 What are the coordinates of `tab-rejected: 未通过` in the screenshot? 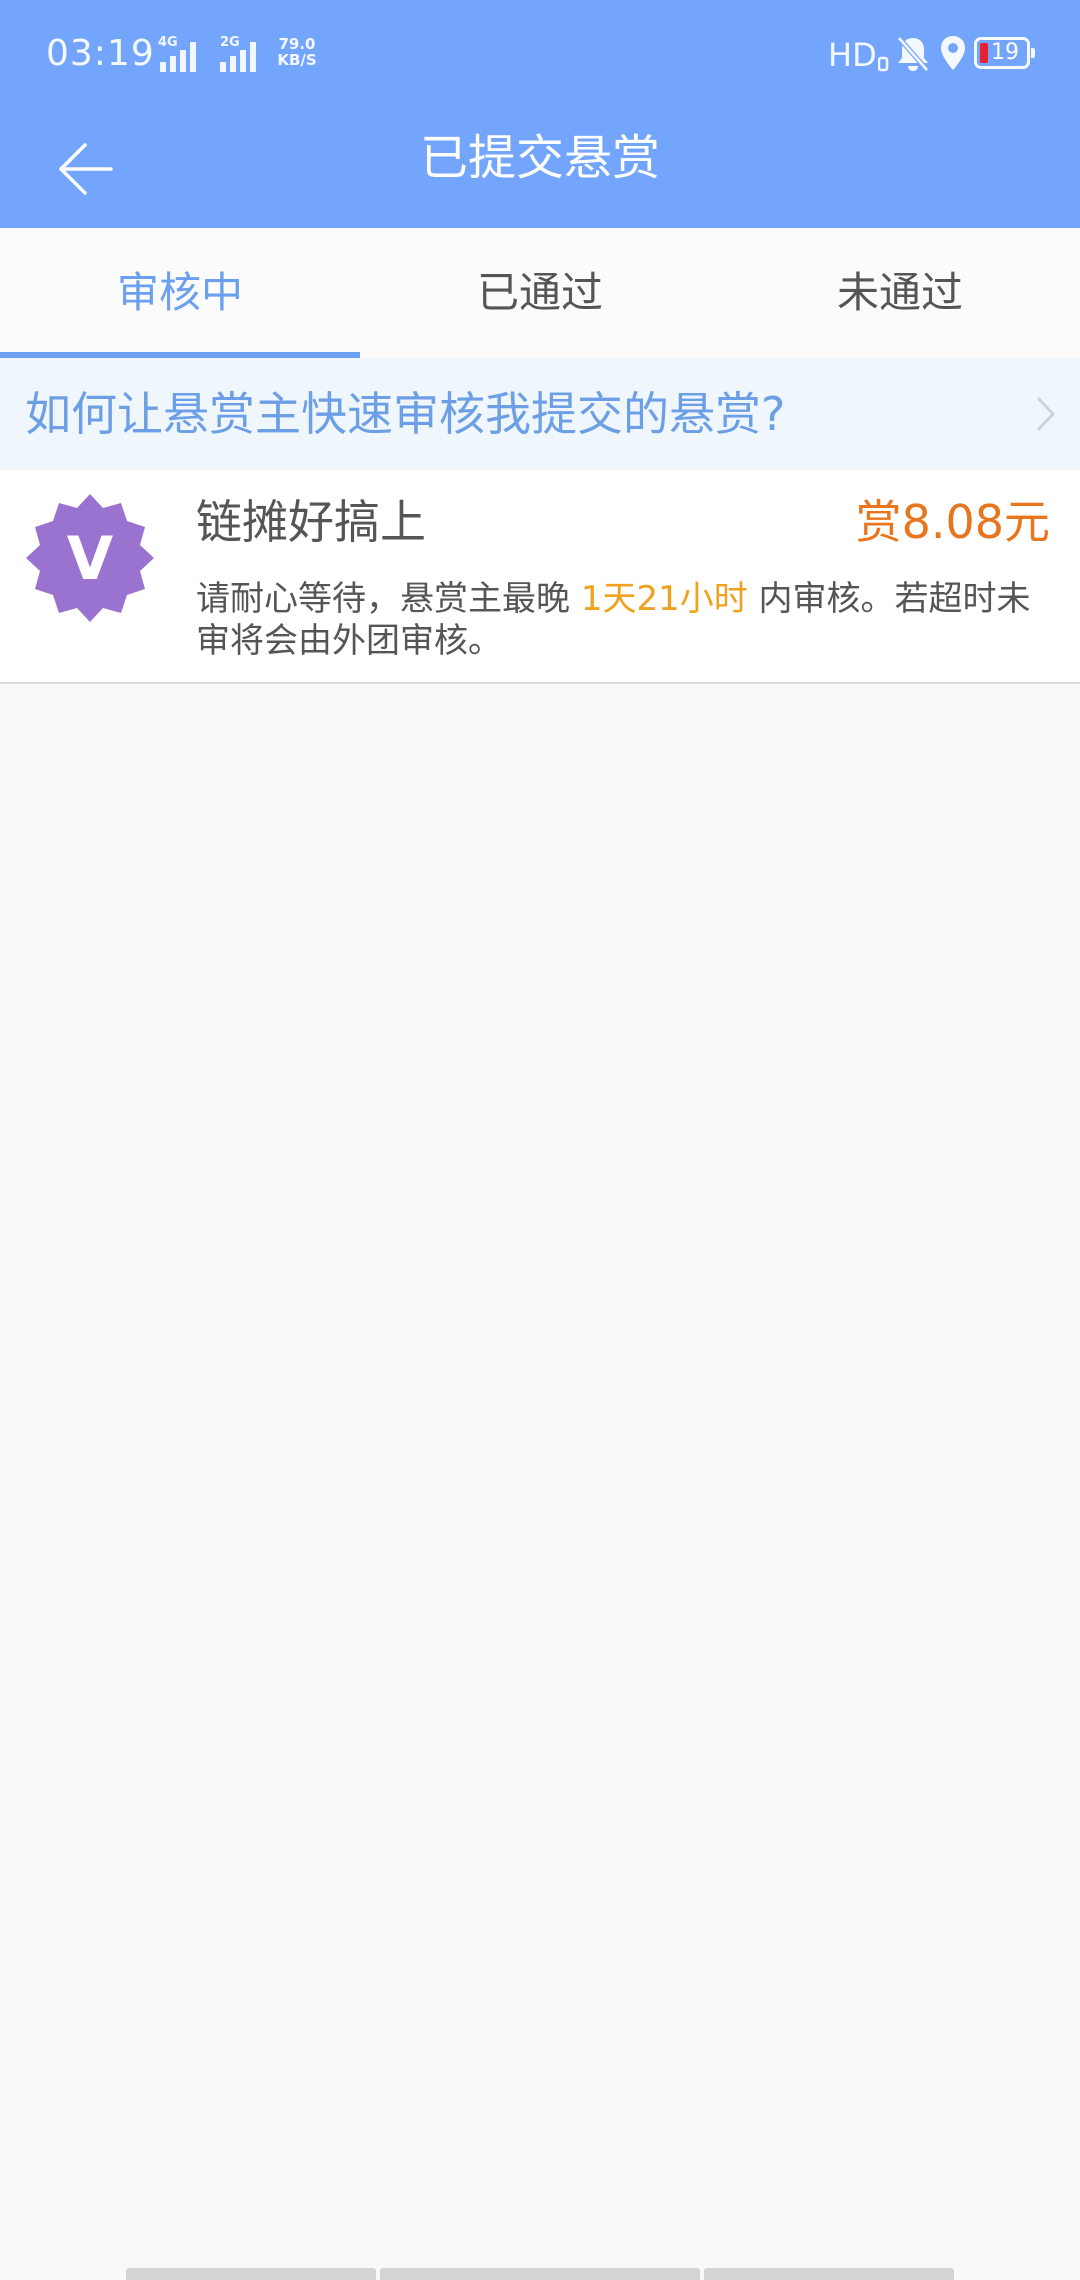 It's located at (900, 293).